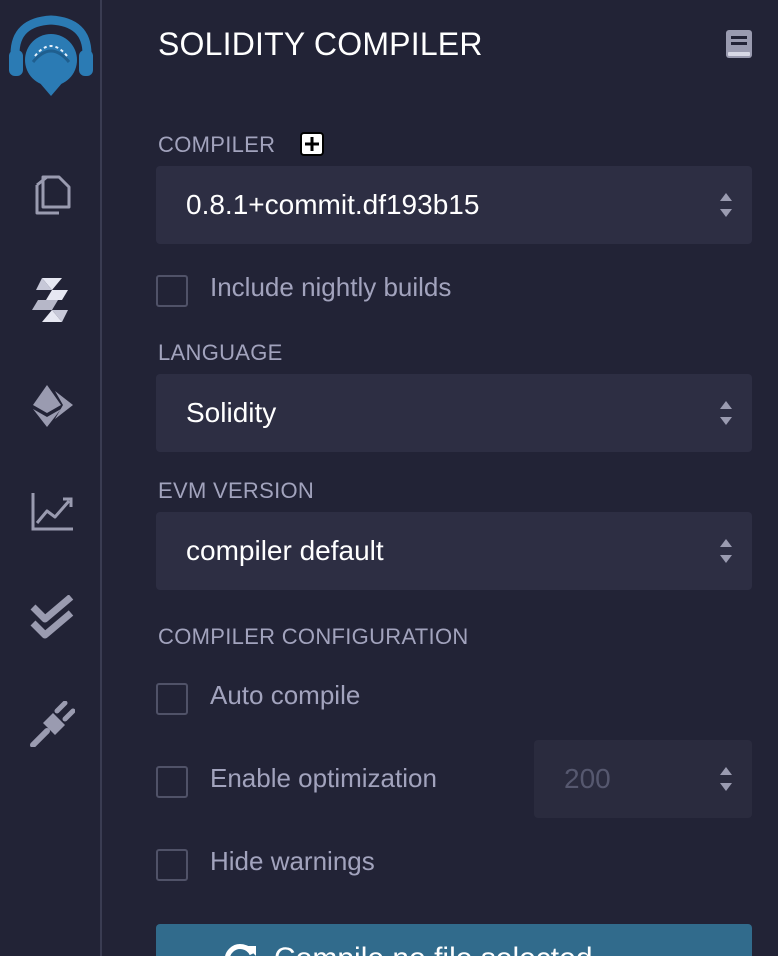 This screenshot has height=956, width=778. What do you see at coordinates (313, 636) in the screenshot?
I see `compiler-configuration-label: COMPILER CONFIGURATION` at bounding box center [313, 636].